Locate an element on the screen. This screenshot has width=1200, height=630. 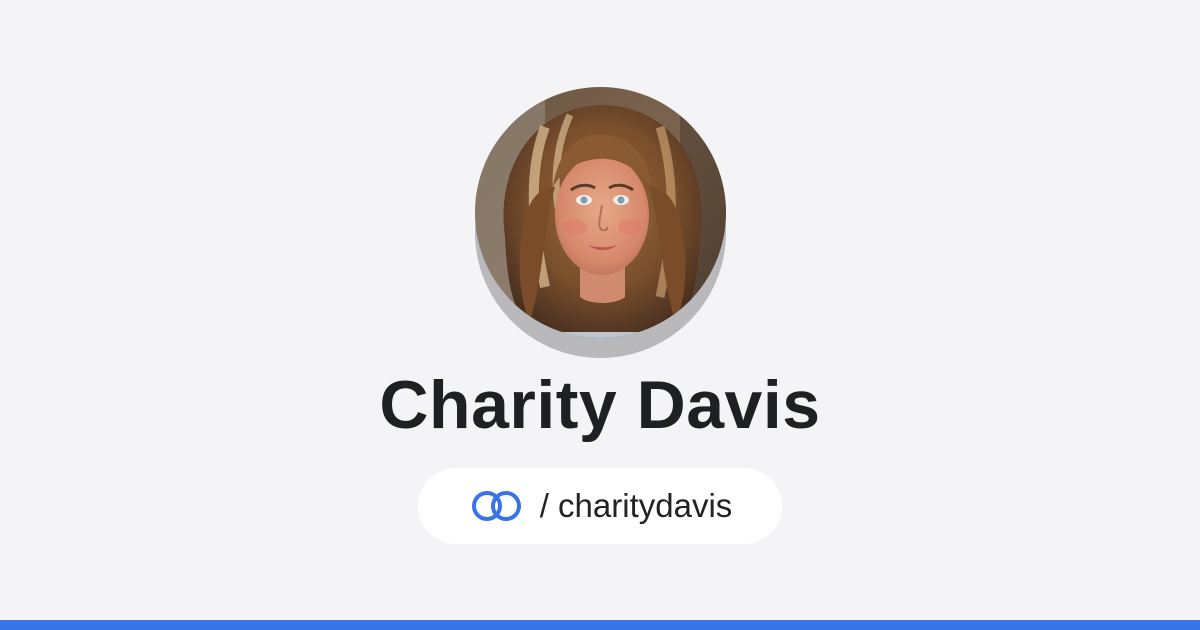
avatar-container is located at coordinates (600, 222).